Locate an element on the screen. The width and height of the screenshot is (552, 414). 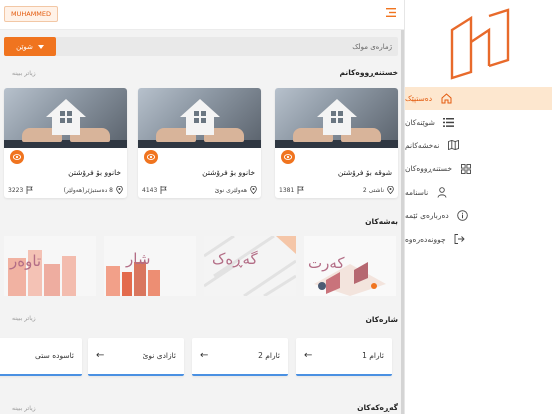
logout-icon is located at coordinates (460, 239).